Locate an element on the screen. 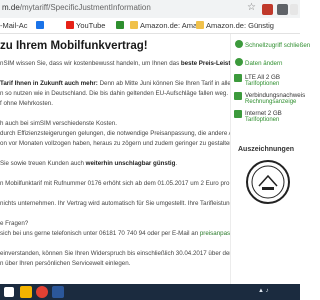  message-line: f ohne Mehrkosten. is located at coordinates (26, 104).